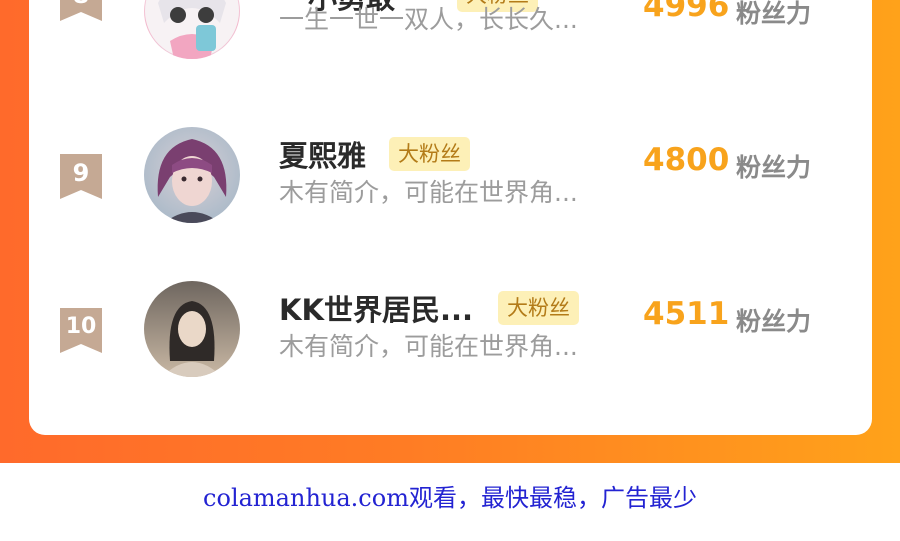 Image resolution: width=900 pixels, height=541 pixels. I want to click on source-watermark-text: colamanhua.com观看，最快最稳，广告最少, so click(450, 498).